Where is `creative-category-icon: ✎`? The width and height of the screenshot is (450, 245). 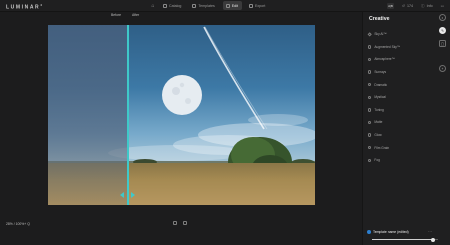 creative-category-icon: ✎ is located at coordinates (442, 30).